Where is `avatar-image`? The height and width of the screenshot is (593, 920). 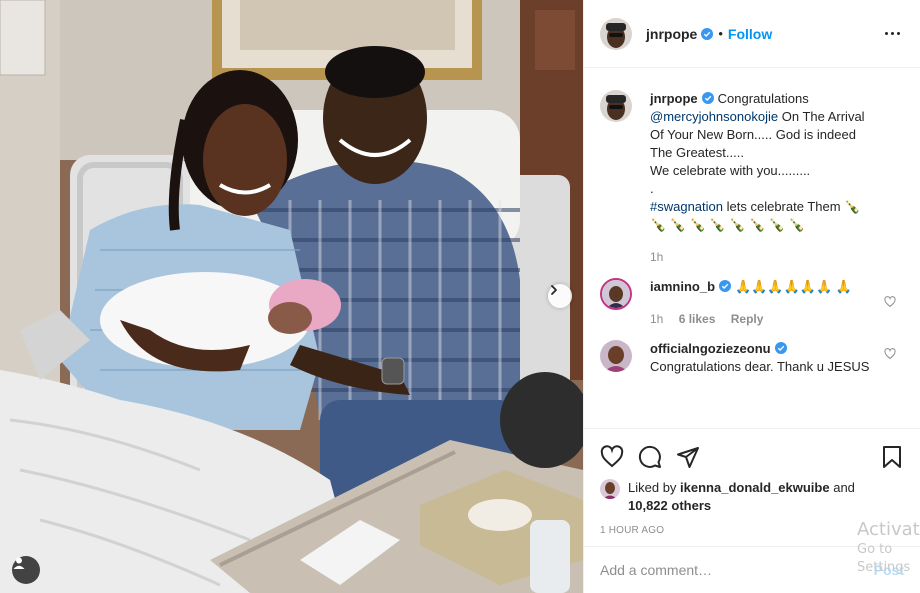
avatar-image is located at coordinates (616, 33).